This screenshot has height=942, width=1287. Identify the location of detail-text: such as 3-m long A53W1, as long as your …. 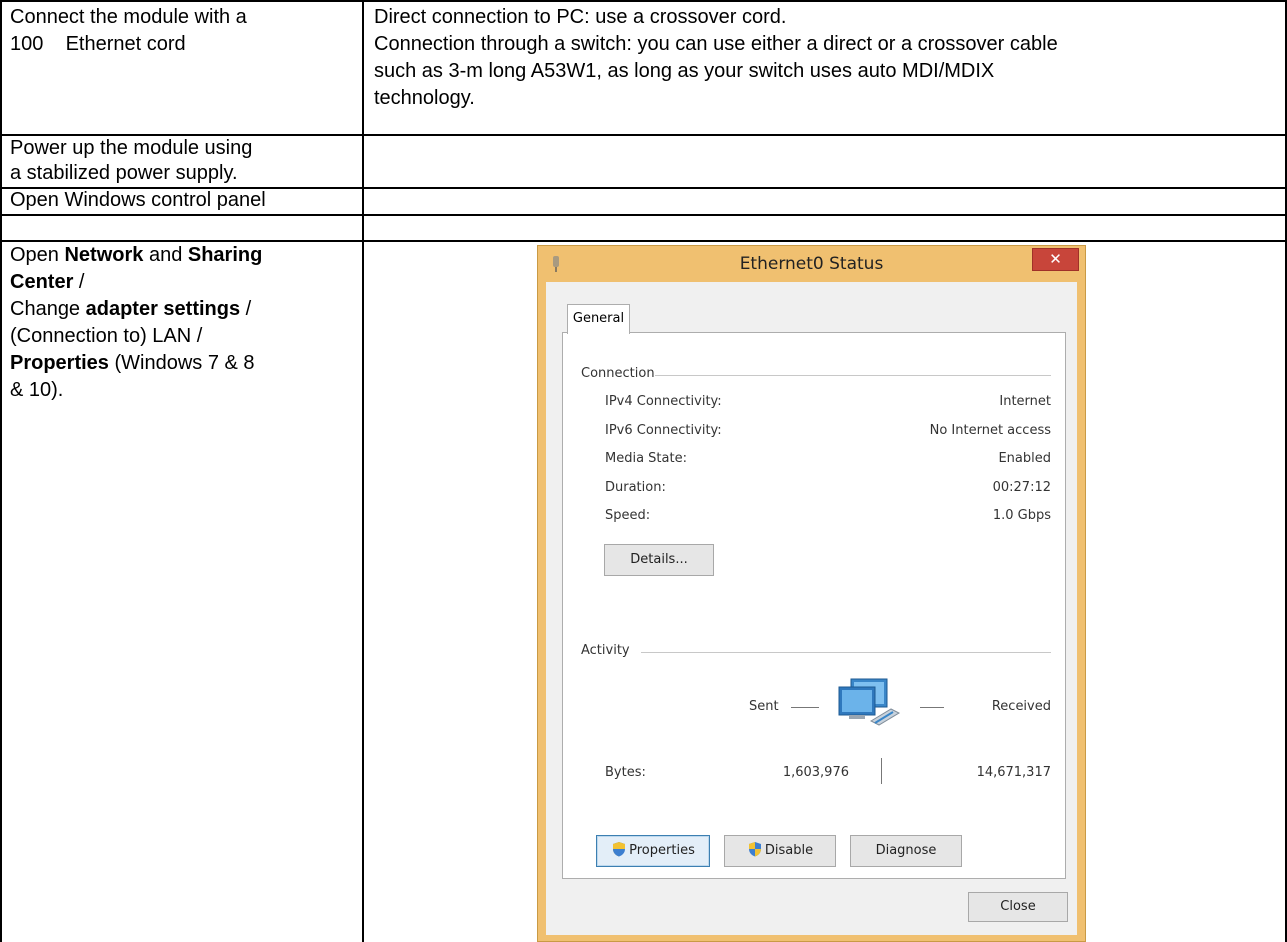
(684, 71).